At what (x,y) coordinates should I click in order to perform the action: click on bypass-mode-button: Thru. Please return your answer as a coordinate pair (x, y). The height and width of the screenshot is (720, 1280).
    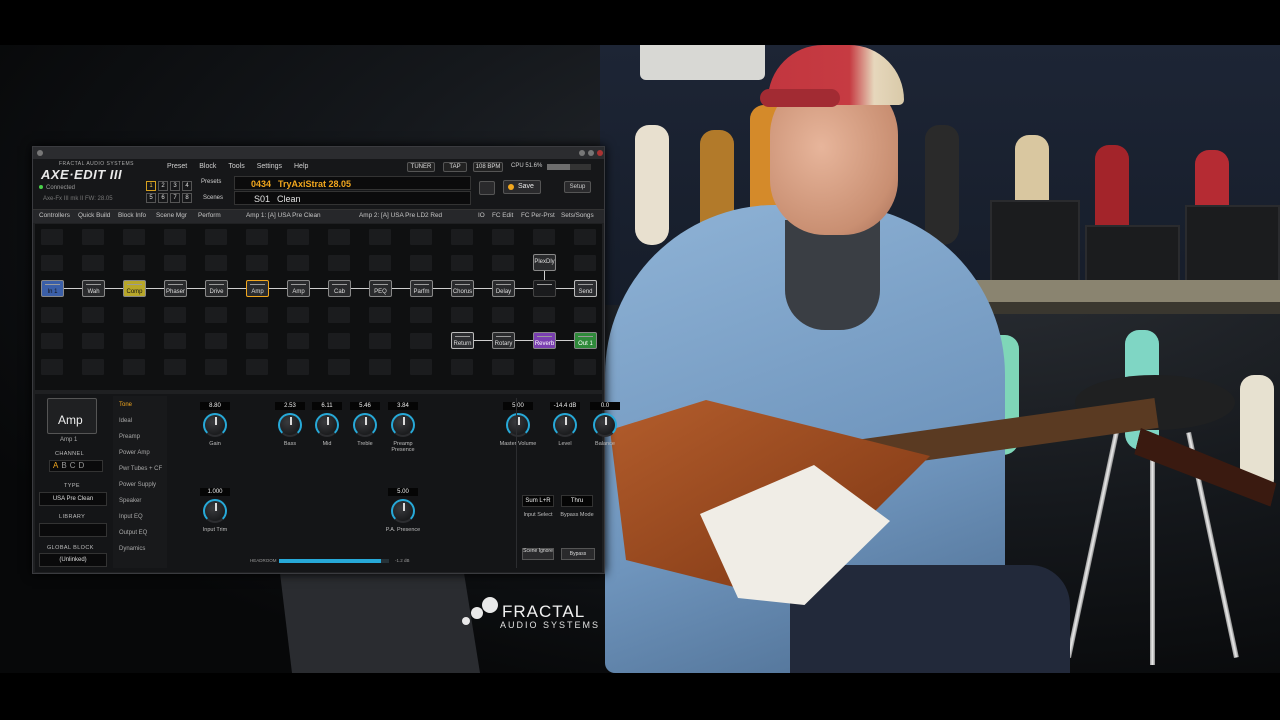
    Looking at the image, I should click on (577, 501).